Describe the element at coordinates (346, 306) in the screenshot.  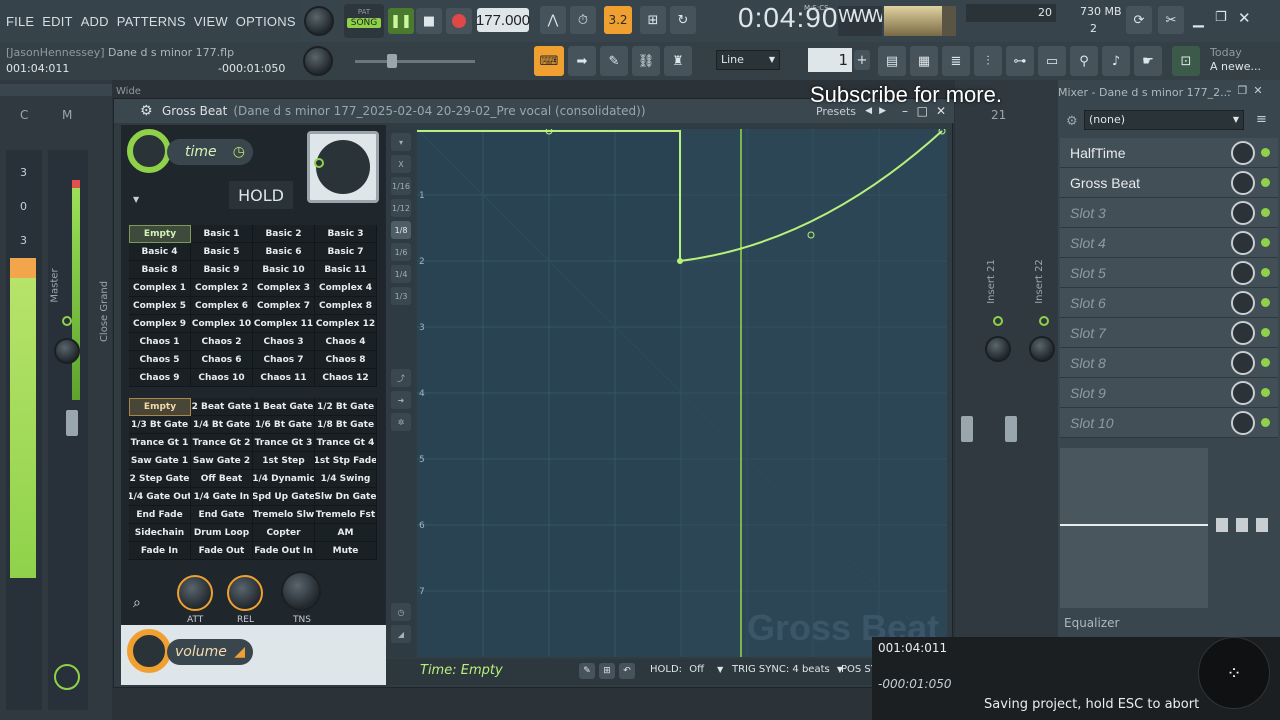
I see `time-preset-item: Complex 8` at that location.